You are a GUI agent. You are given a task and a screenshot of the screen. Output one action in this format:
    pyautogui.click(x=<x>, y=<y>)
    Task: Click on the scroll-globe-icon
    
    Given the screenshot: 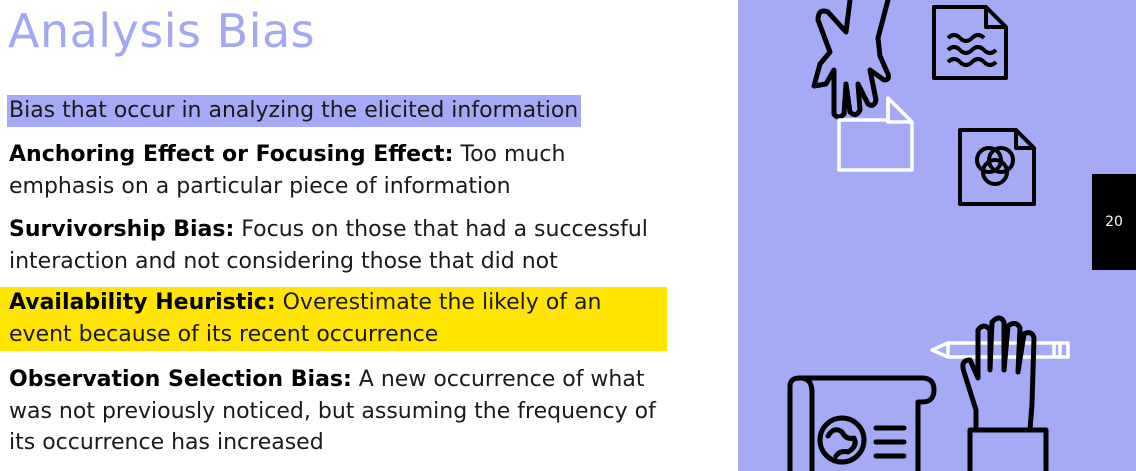 What is the action you would take?
    pyautogui.click(x=862, y=423)
    